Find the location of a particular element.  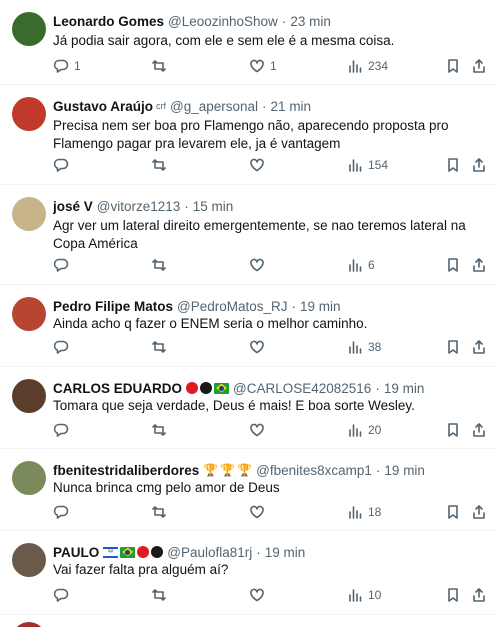

share-icon is located at coordinates (479, 165).